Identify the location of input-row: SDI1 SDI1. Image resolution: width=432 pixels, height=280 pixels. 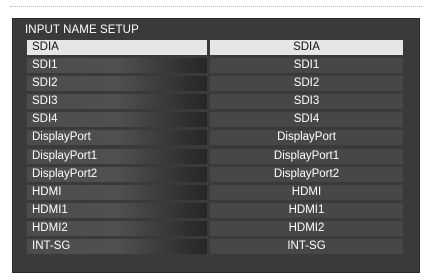
(215, 66).